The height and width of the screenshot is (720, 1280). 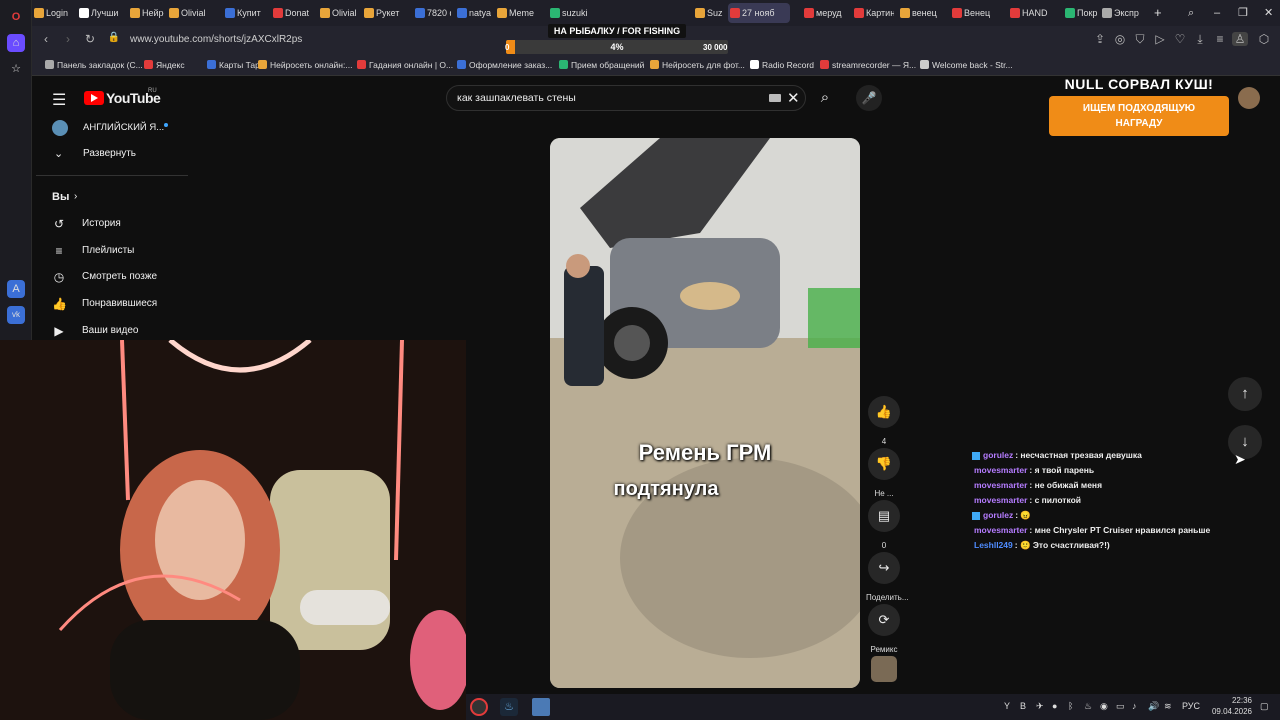 I want to click on keyboard-icon, so click(x=775, y=98).